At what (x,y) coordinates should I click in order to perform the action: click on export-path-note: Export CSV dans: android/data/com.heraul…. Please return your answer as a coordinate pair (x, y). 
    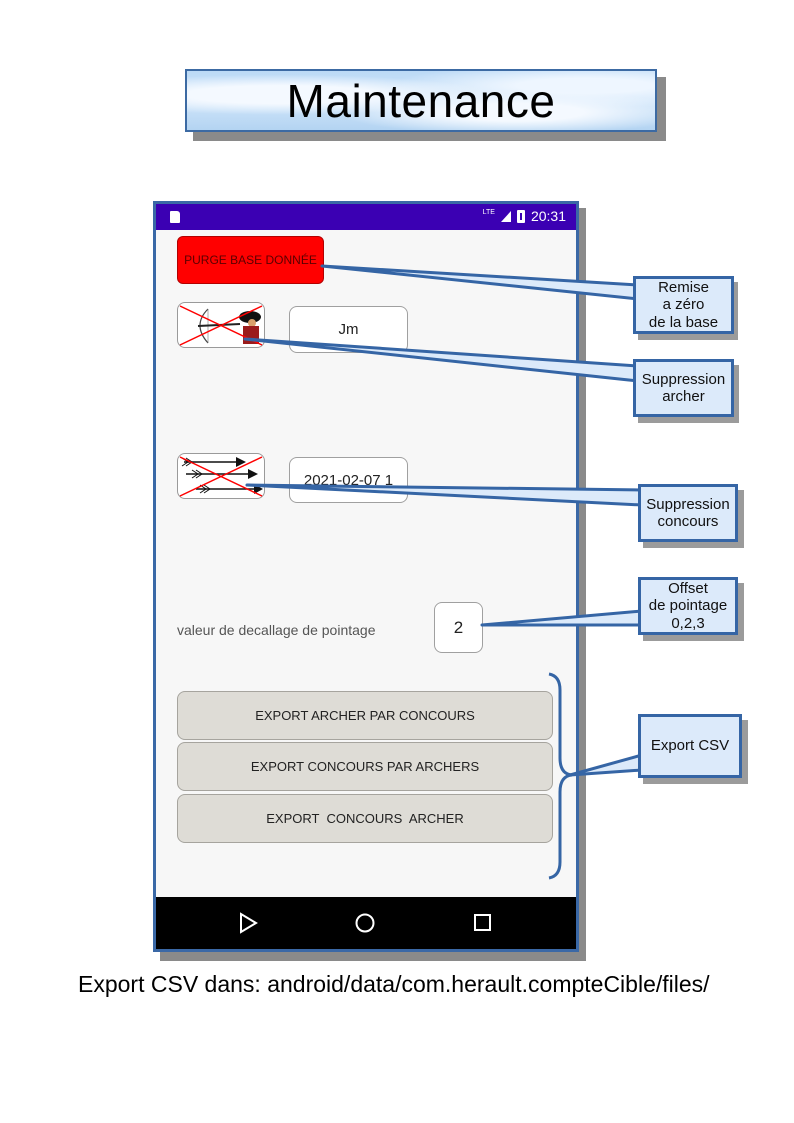
    Looking at the image, I should click on (394, 984).